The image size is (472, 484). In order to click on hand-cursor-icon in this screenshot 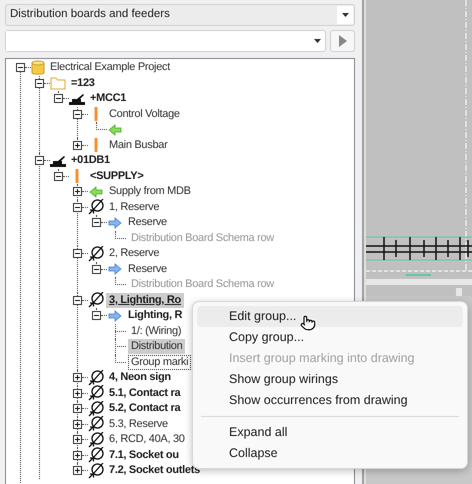, I will do `click(308, 323)`.